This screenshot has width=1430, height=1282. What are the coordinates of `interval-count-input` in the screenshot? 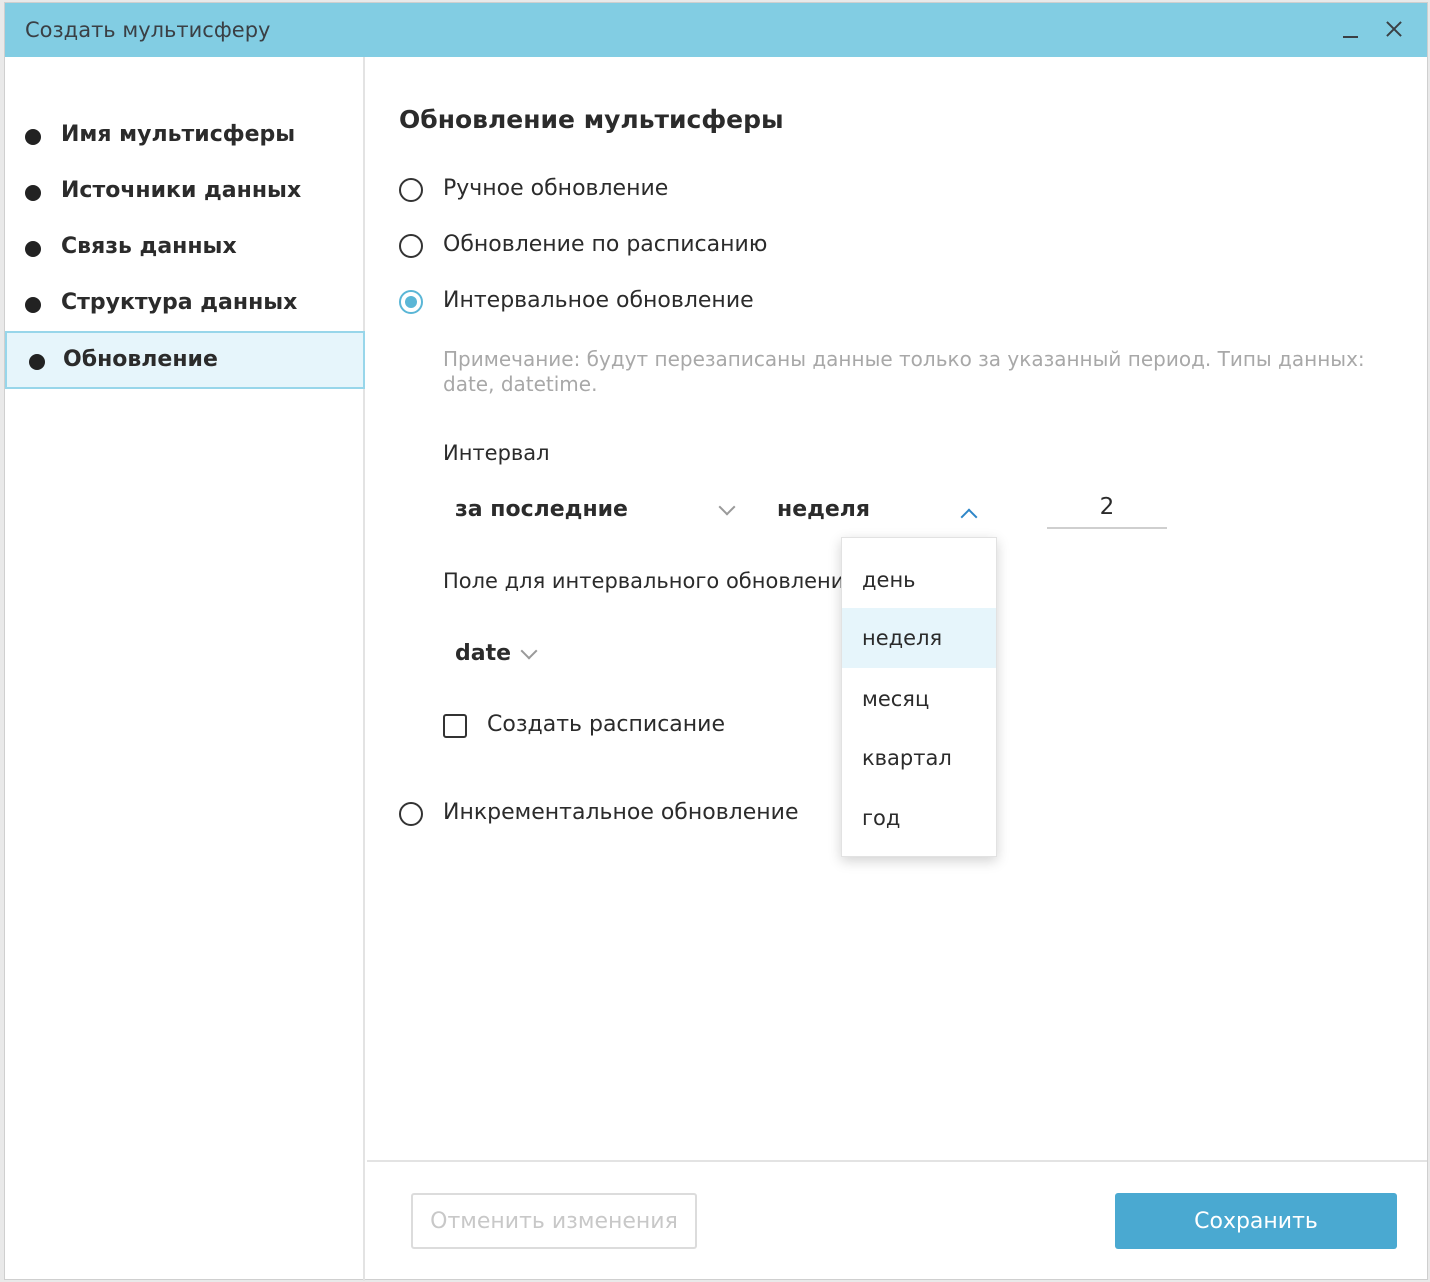 It's located at (1107, 508).